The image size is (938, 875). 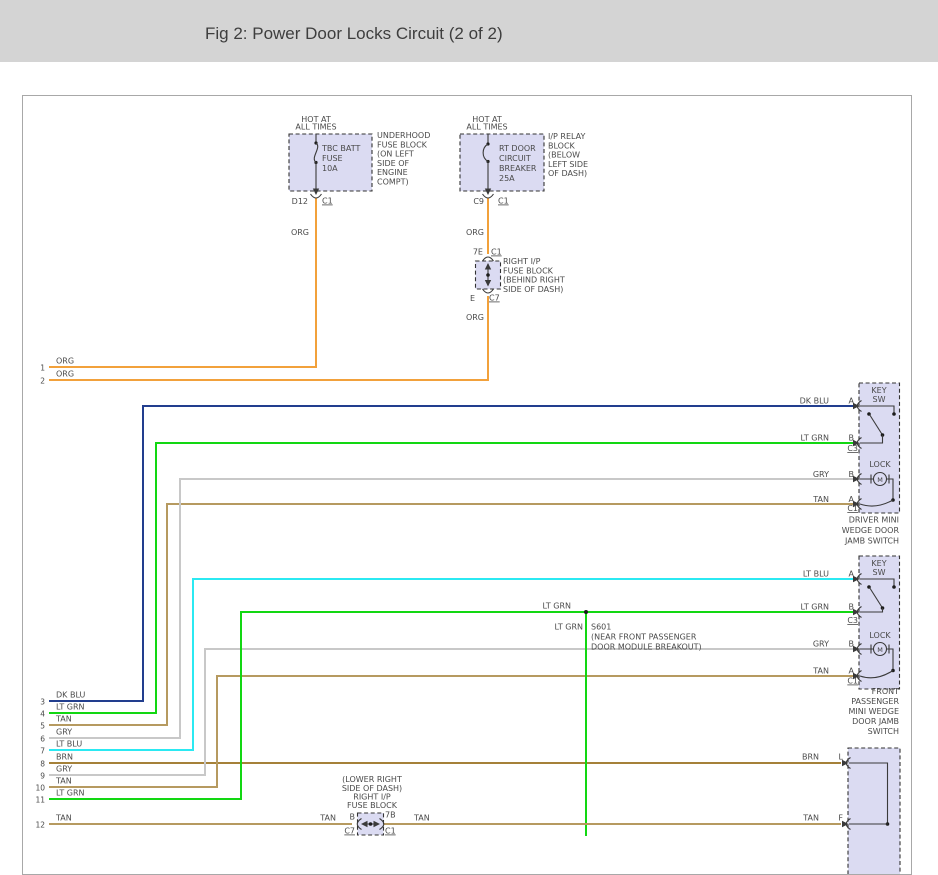 I want to click on location-line: UNDERHOOD, so click(x=403, y=135).